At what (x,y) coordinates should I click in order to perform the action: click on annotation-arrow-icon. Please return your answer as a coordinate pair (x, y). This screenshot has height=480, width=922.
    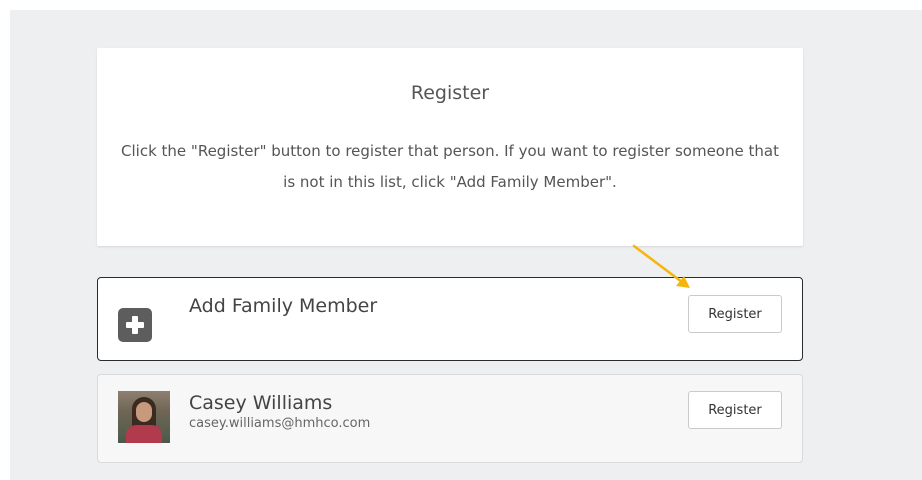
    Looking at the image, I should click on (661, 266).